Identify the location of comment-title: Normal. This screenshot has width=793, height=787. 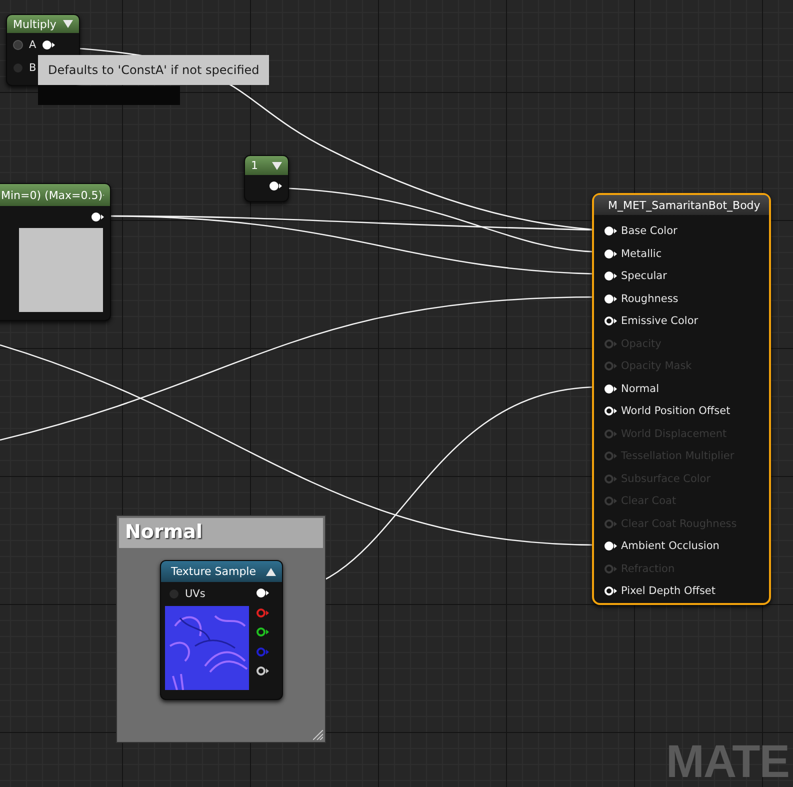
(221, 533).